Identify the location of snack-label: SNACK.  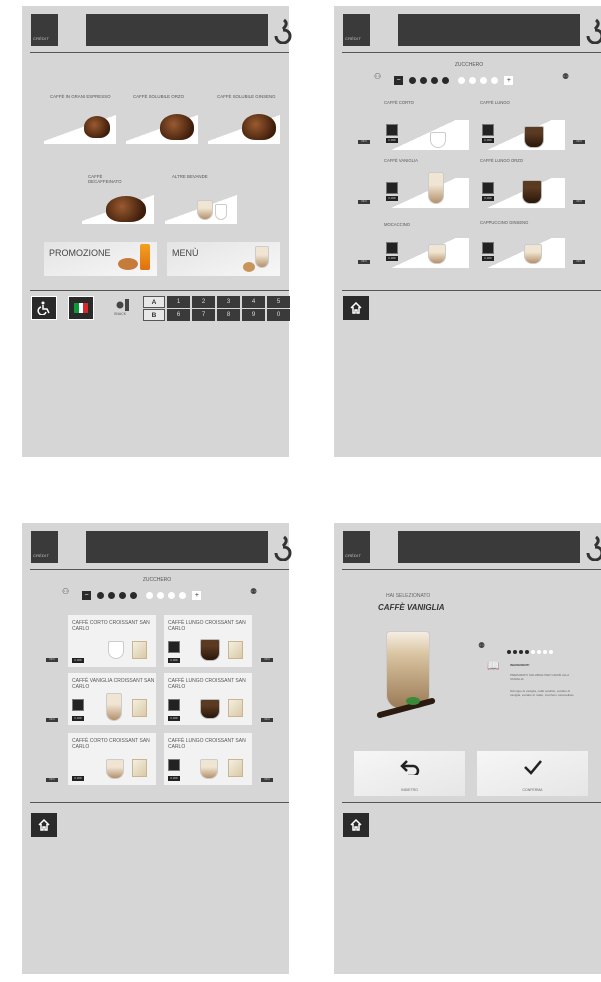
(120, 314).